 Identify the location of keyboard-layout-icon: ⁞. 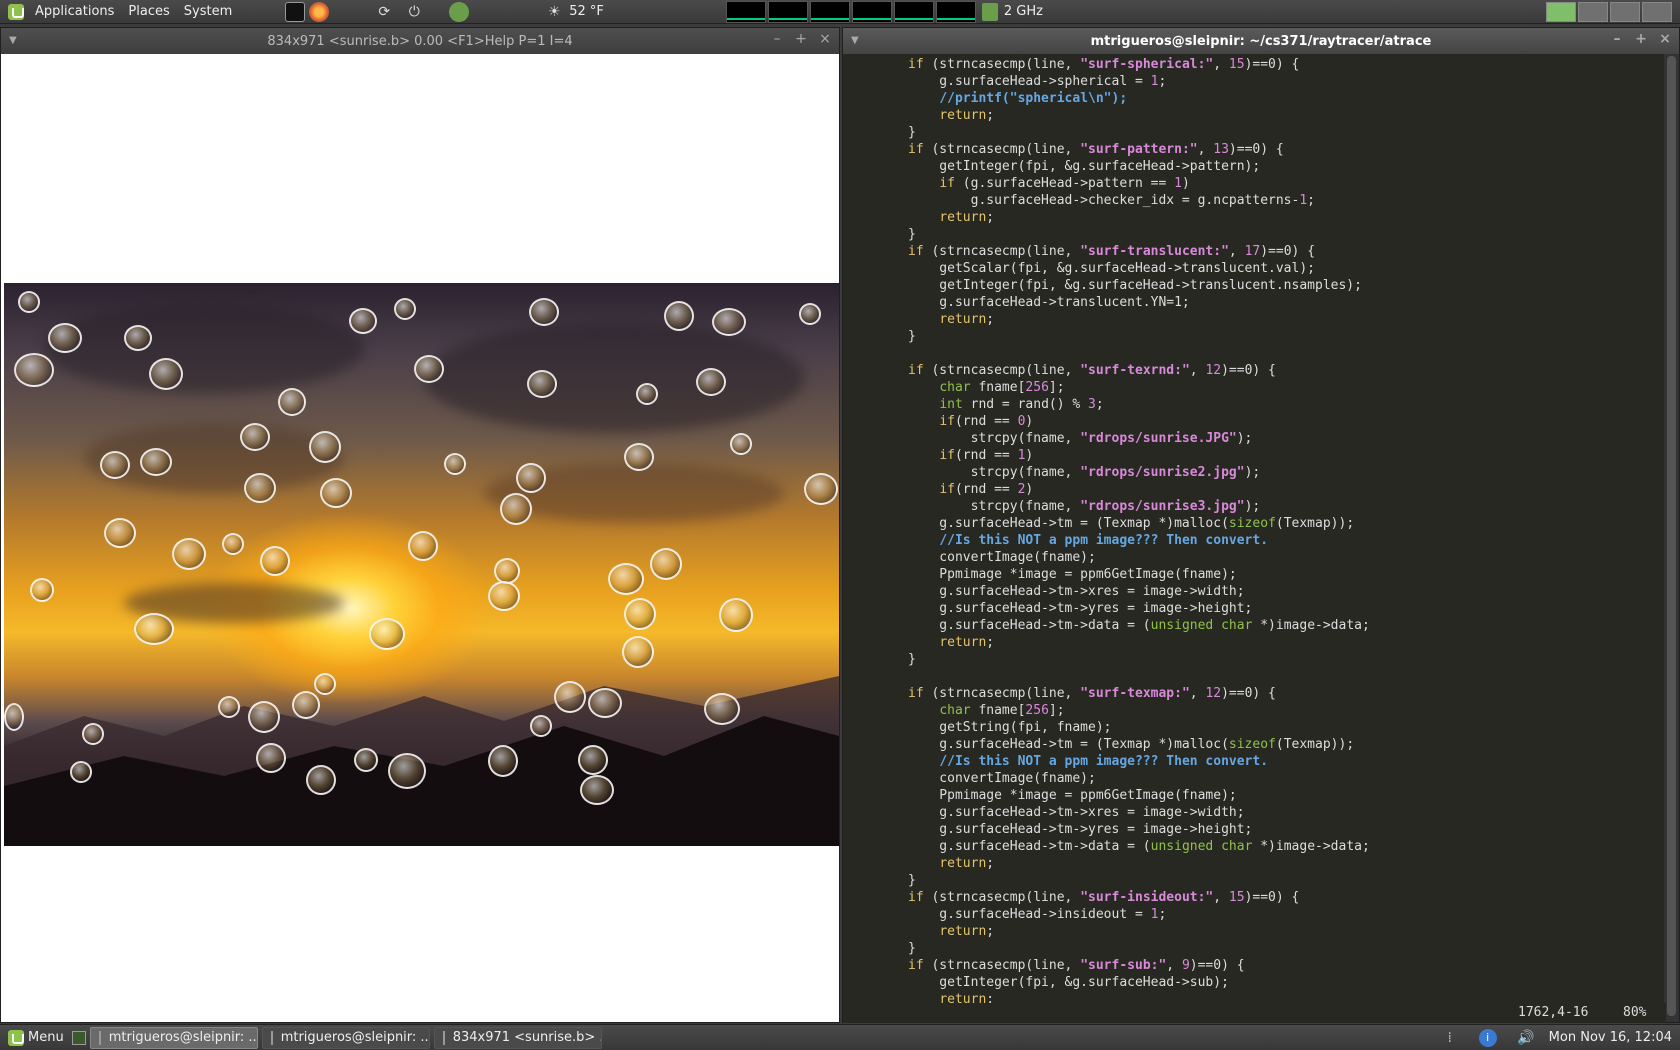
(1450, 1038).